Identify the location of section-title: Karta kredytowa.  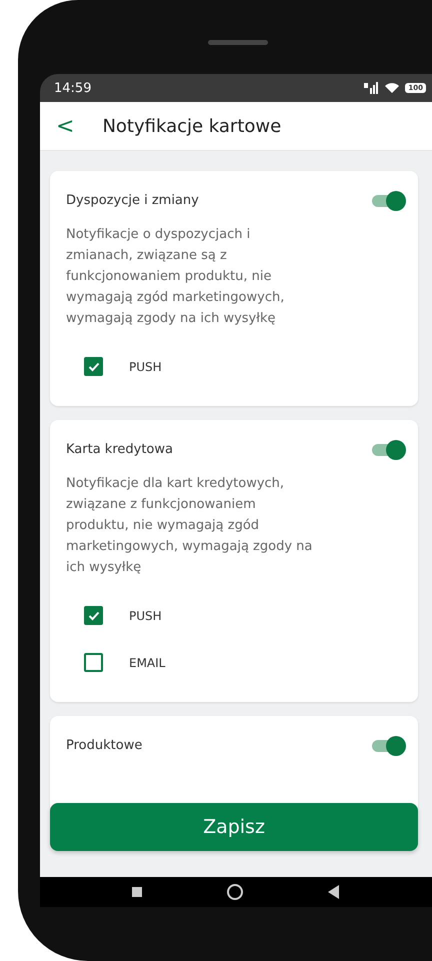
(119, 449).